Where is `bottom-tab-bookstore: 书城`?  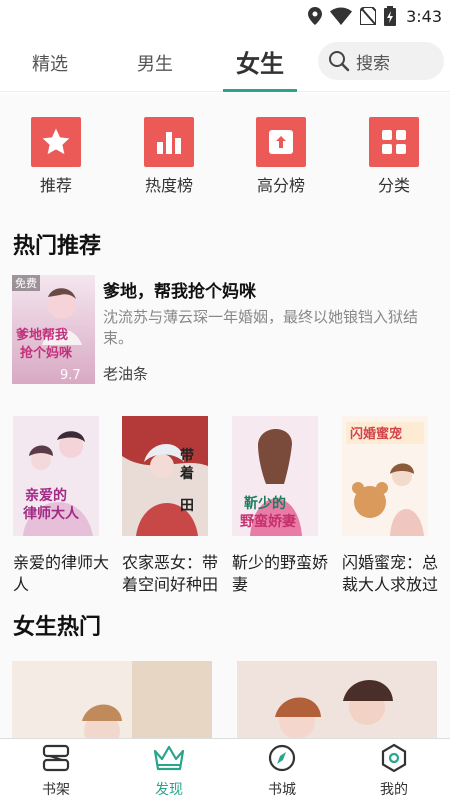
bottom-tab-bookstore: 书城 is located at coordinates (282, 771).